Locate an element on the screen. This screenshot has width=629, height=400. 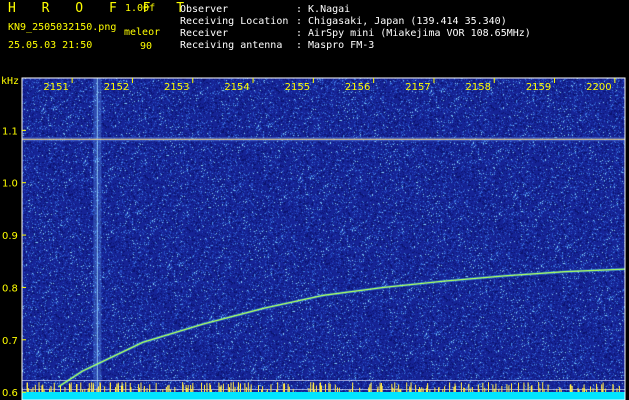
x-tick-label-2153: 2153 is located at coordinates (176, 87).